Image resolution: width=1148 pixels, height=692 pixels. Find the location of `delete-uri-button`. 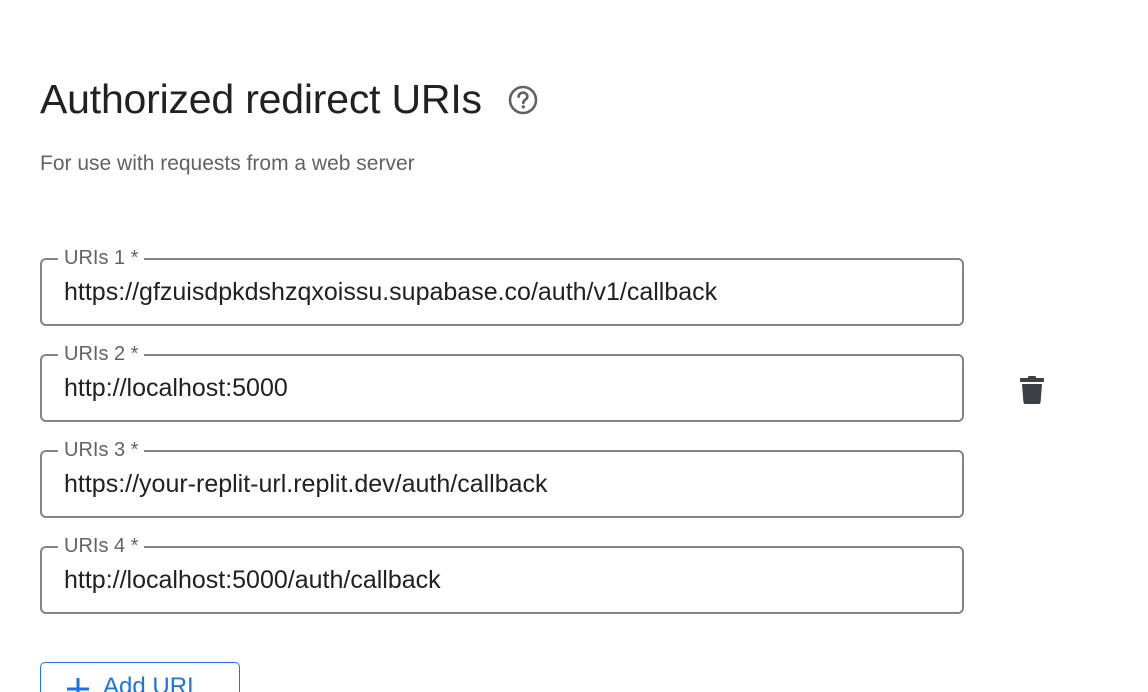

delete-uri-button is located at coordinates (1032, 390).